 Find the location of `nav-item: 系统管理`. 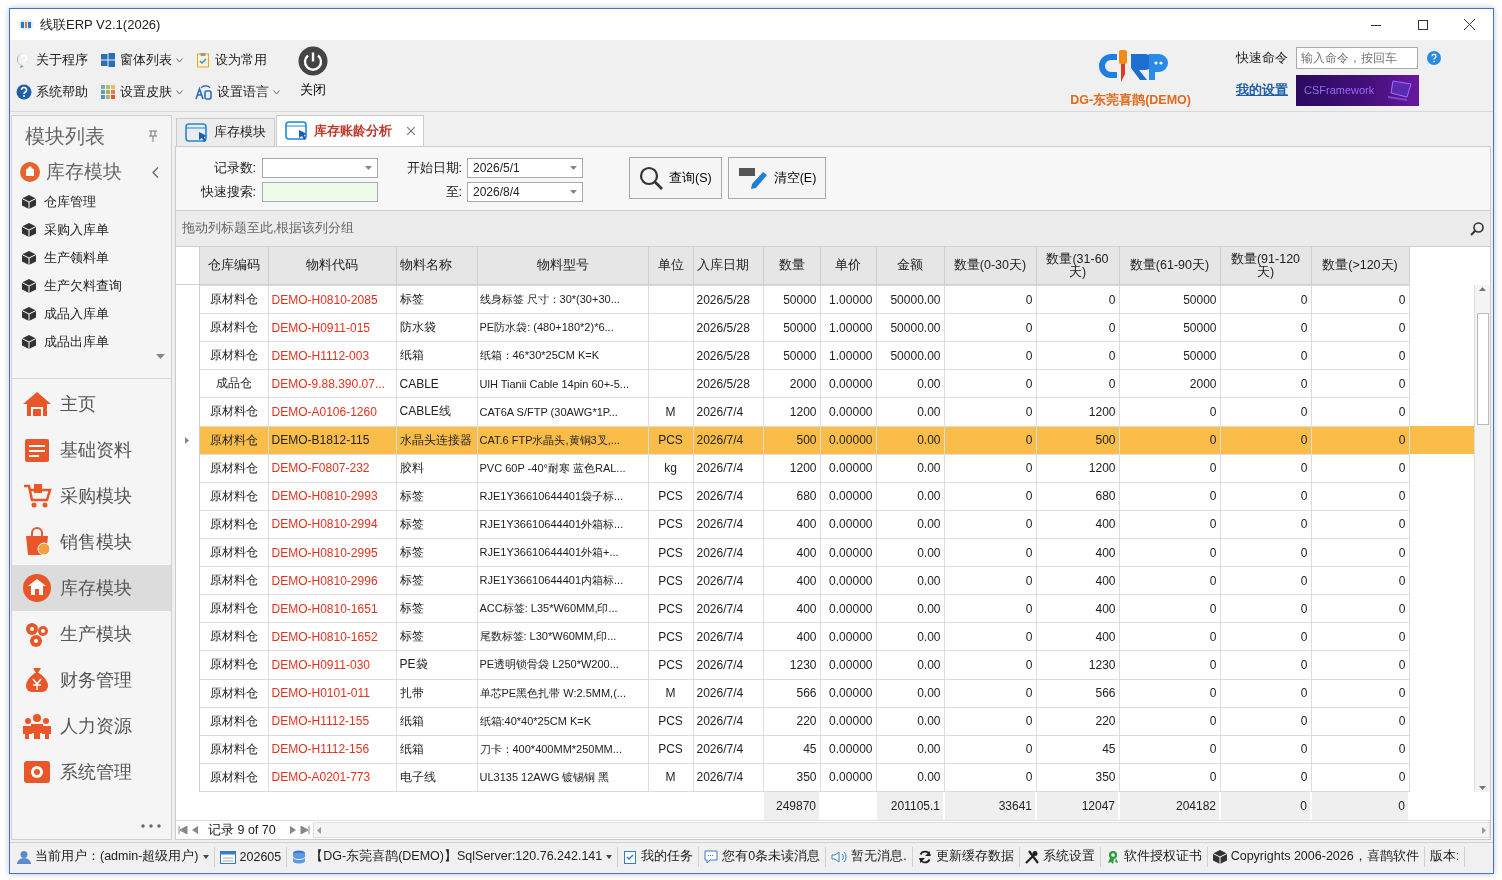

nav-item: 系统管理 is located at coordinates (91, 772).